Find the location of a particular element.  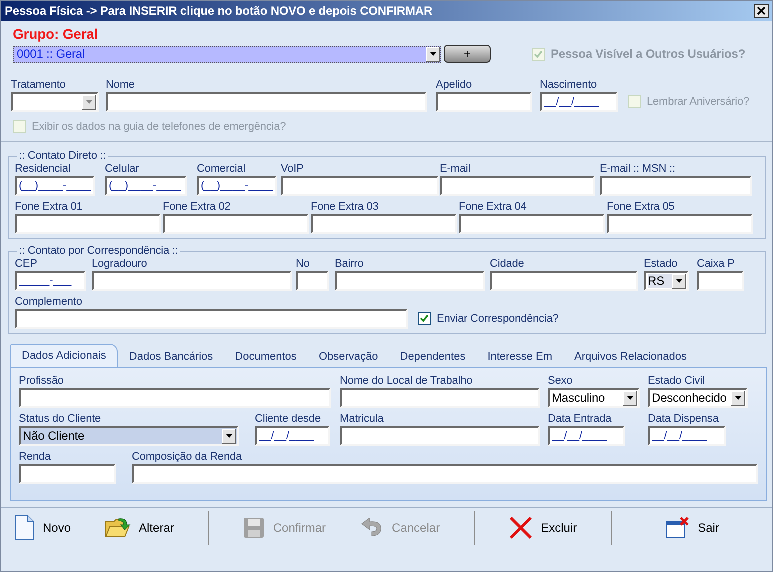

dropdown: Desconhecido is located at coordinates (698, 398).